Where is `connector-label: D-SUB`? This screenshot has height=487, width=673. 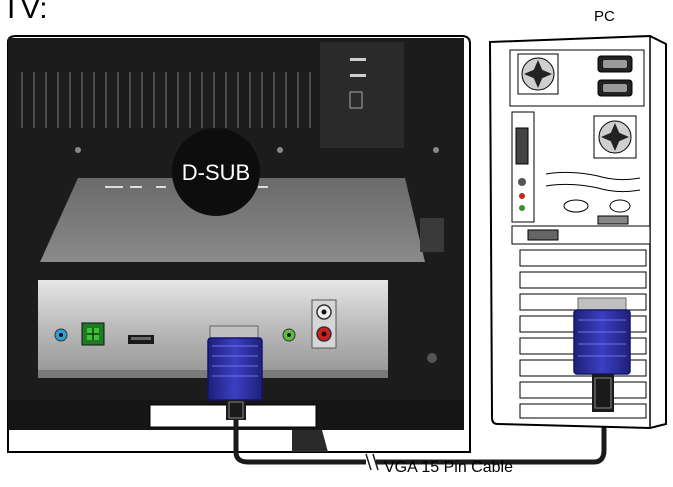
connector-label: D-SUB is located at coordinates (216, 172).